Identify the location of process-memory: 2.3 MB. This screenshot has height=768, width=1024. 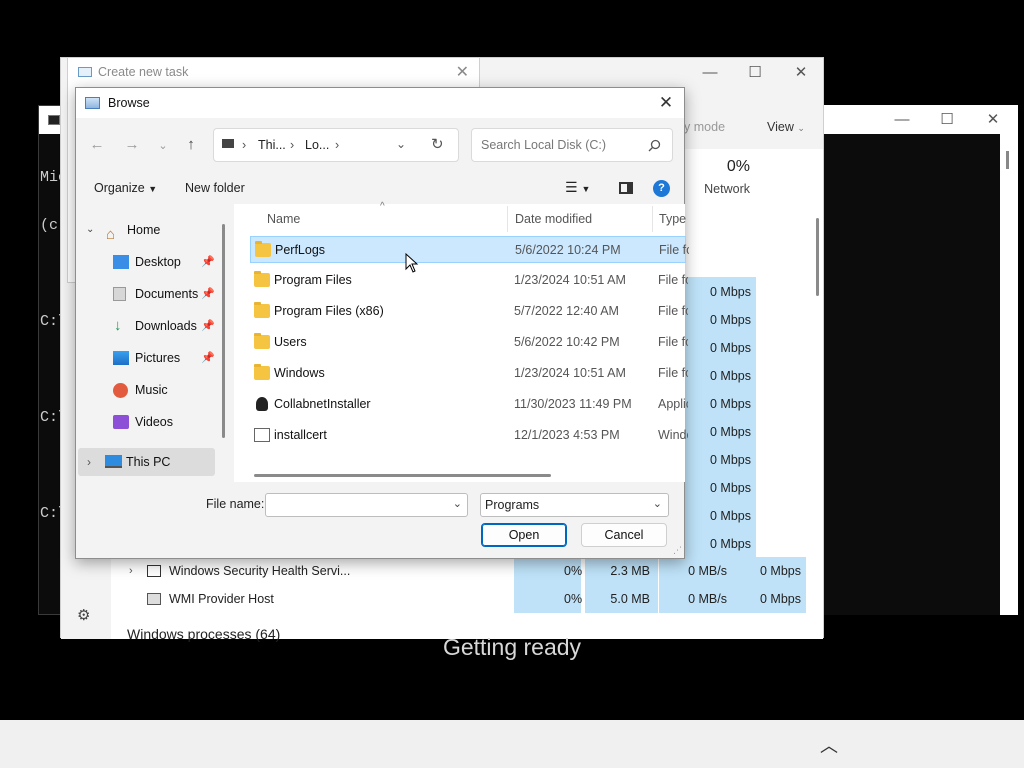
(621, 571).